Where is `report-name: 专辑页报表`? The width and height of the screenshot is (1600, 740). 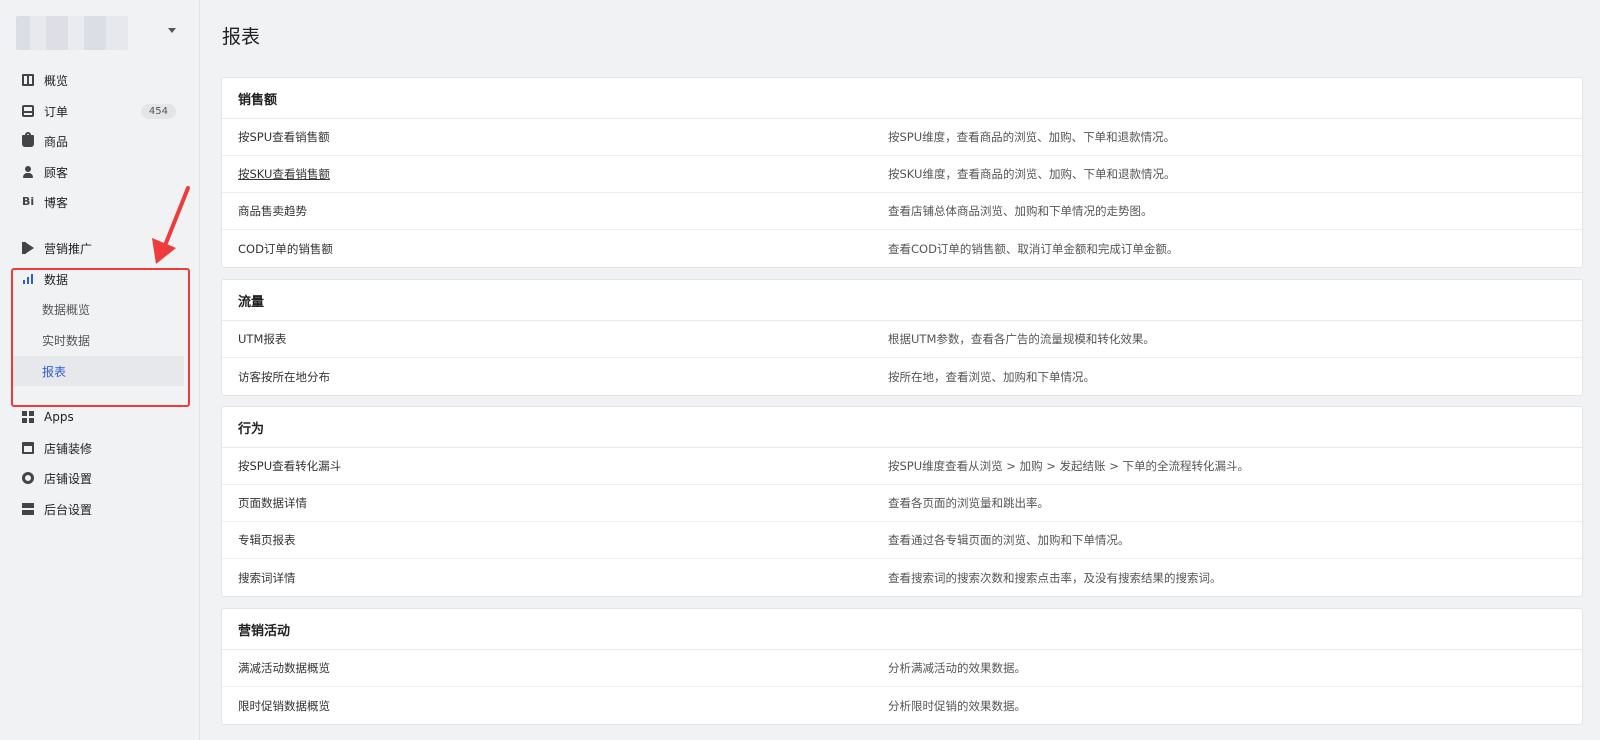
report-name: 专辑页报表 is located at coordinates (563, 540).